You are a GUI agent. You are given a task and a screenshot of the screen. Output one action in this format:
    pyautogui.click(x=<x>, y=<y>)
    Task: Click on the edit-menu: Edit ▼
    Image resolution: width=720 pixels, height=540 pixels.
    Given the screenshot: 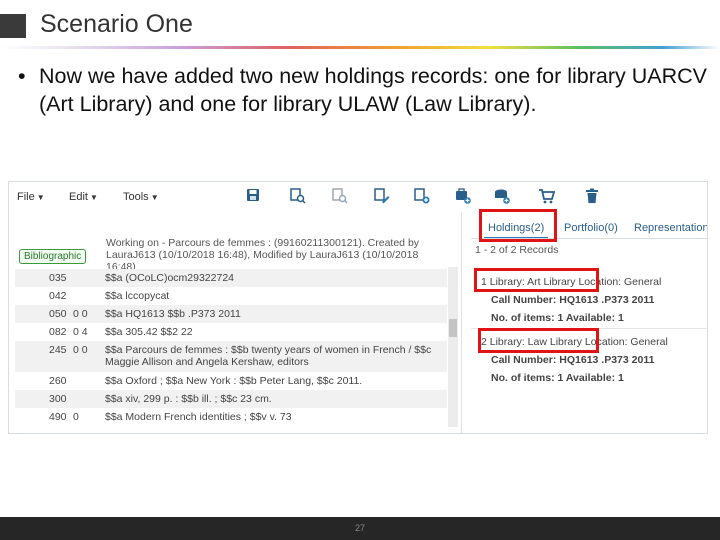 What is the action you would take?
    pyautogui.click(x=83, y=197)
    